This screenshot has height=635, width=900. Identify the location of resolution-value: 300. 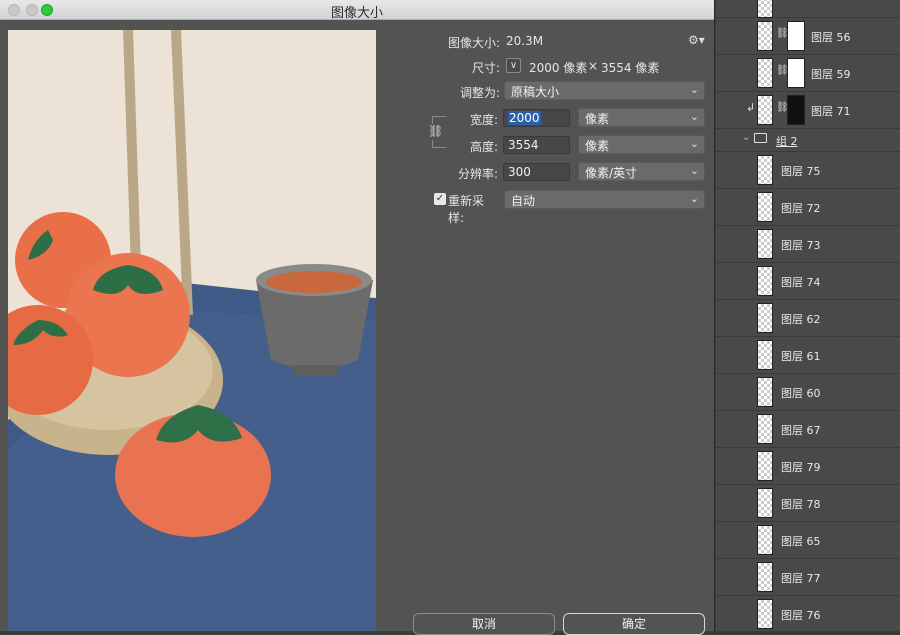
(519, 172).